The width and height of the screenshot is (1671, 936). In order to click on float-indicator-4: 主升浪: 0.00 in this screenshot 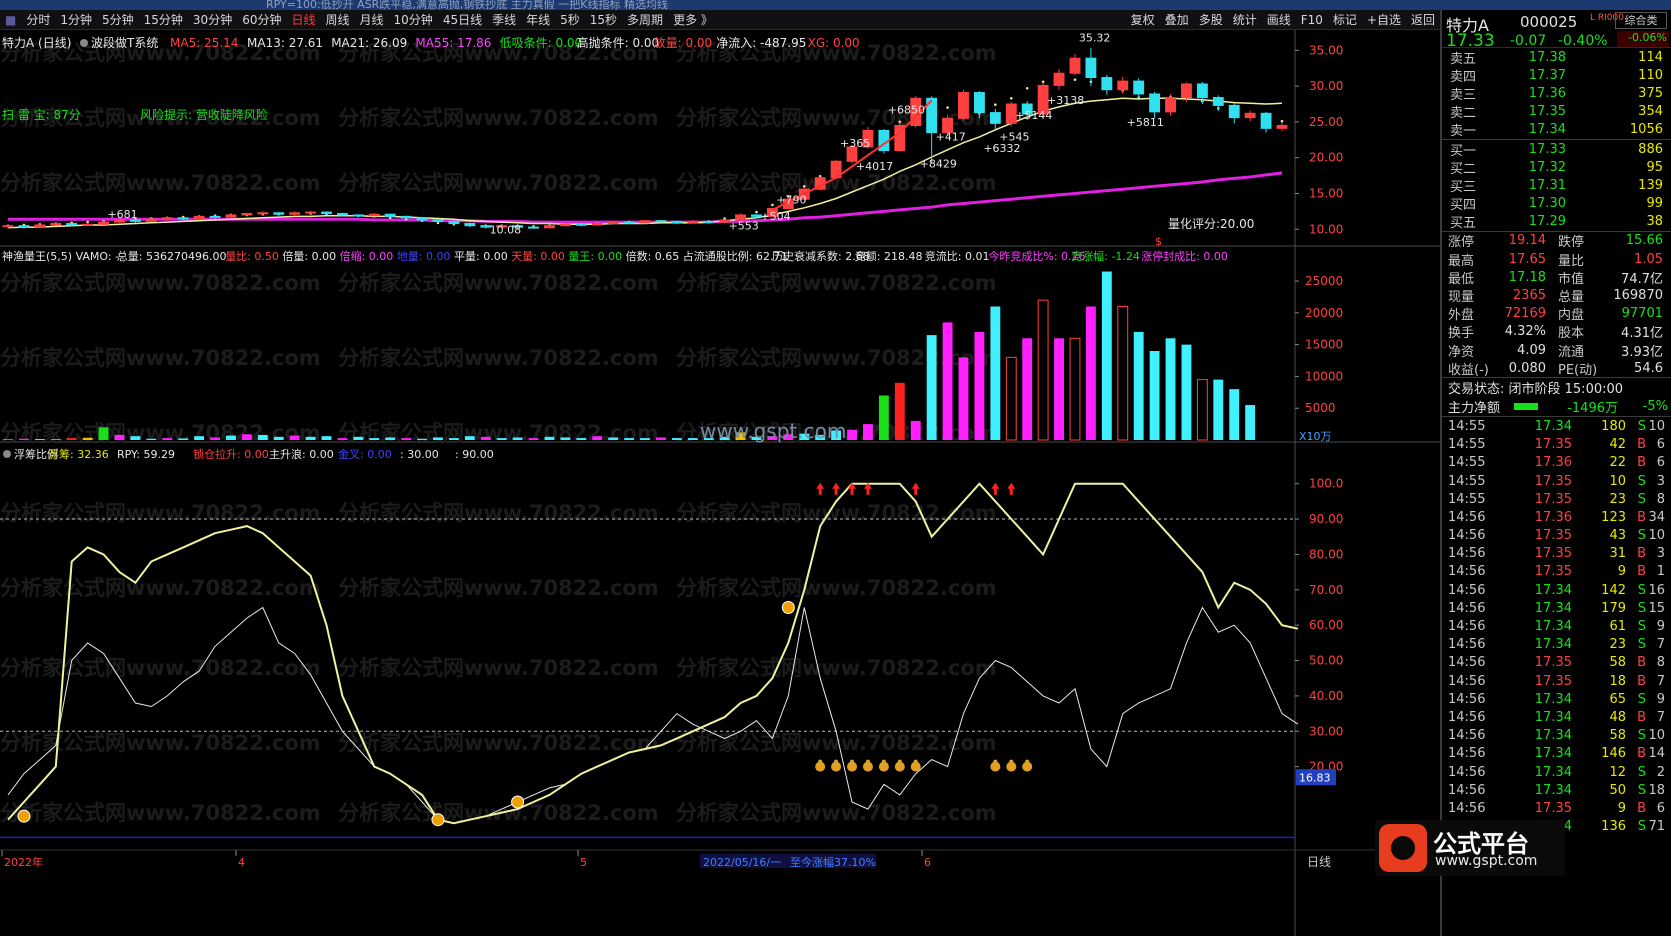, I will do `click(301, 454)`.